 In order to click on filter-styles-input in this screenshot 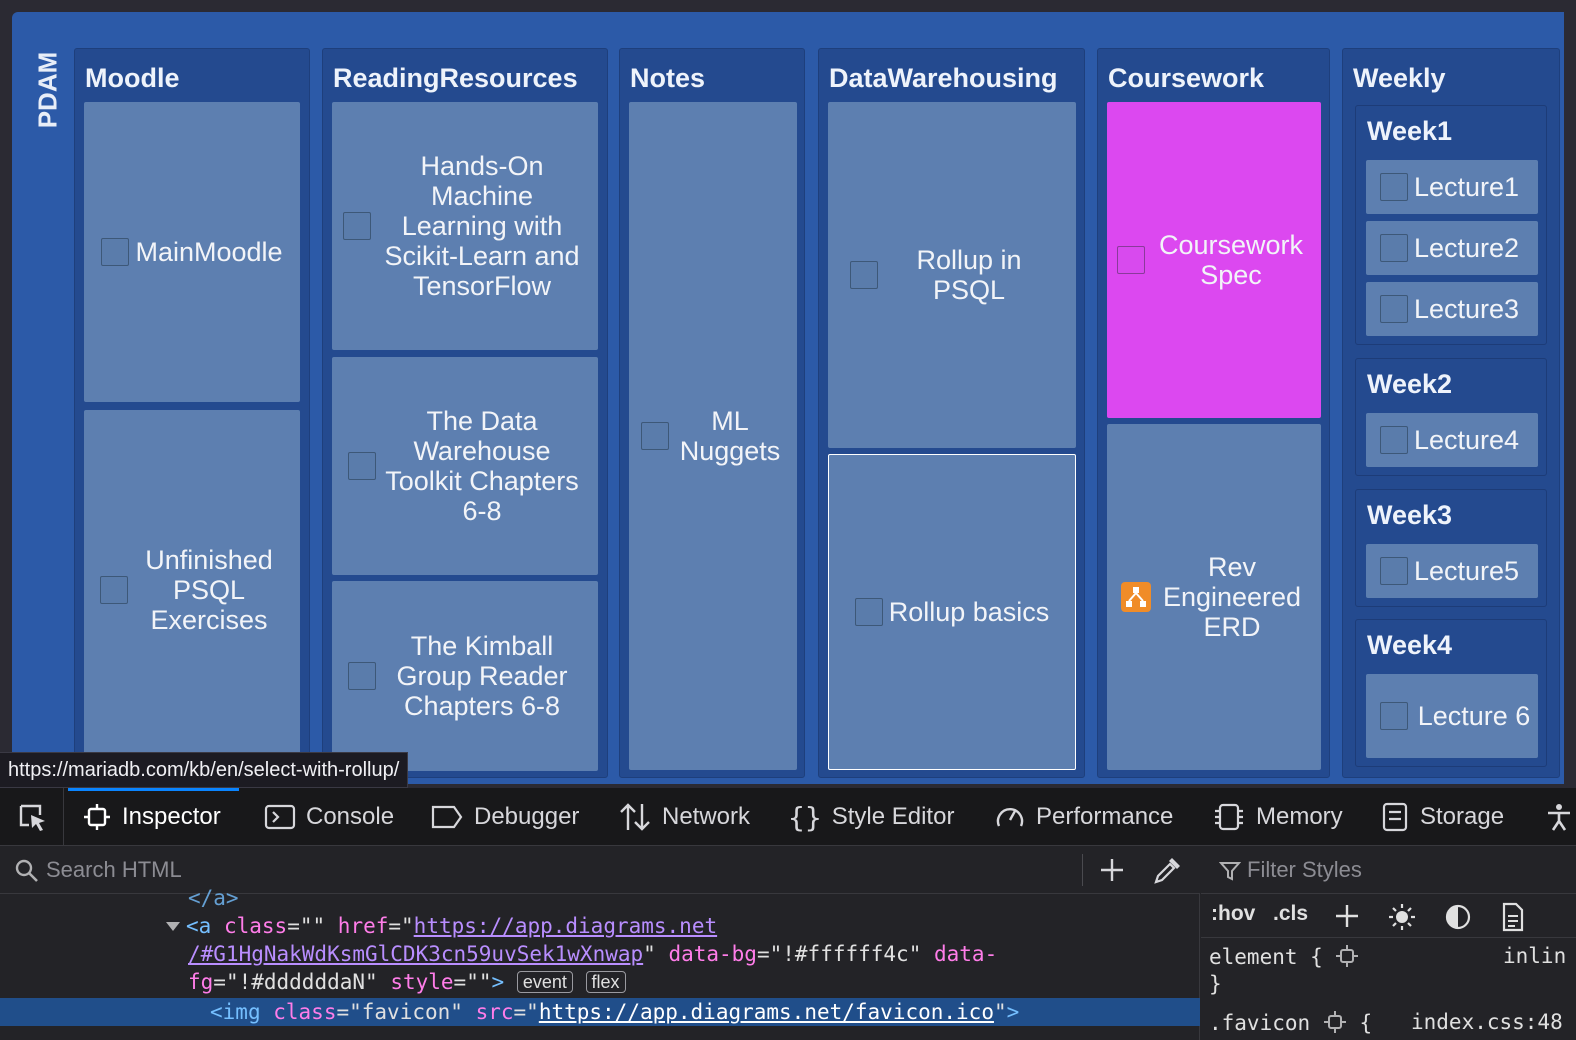, I will do `click(1397, 870)`.